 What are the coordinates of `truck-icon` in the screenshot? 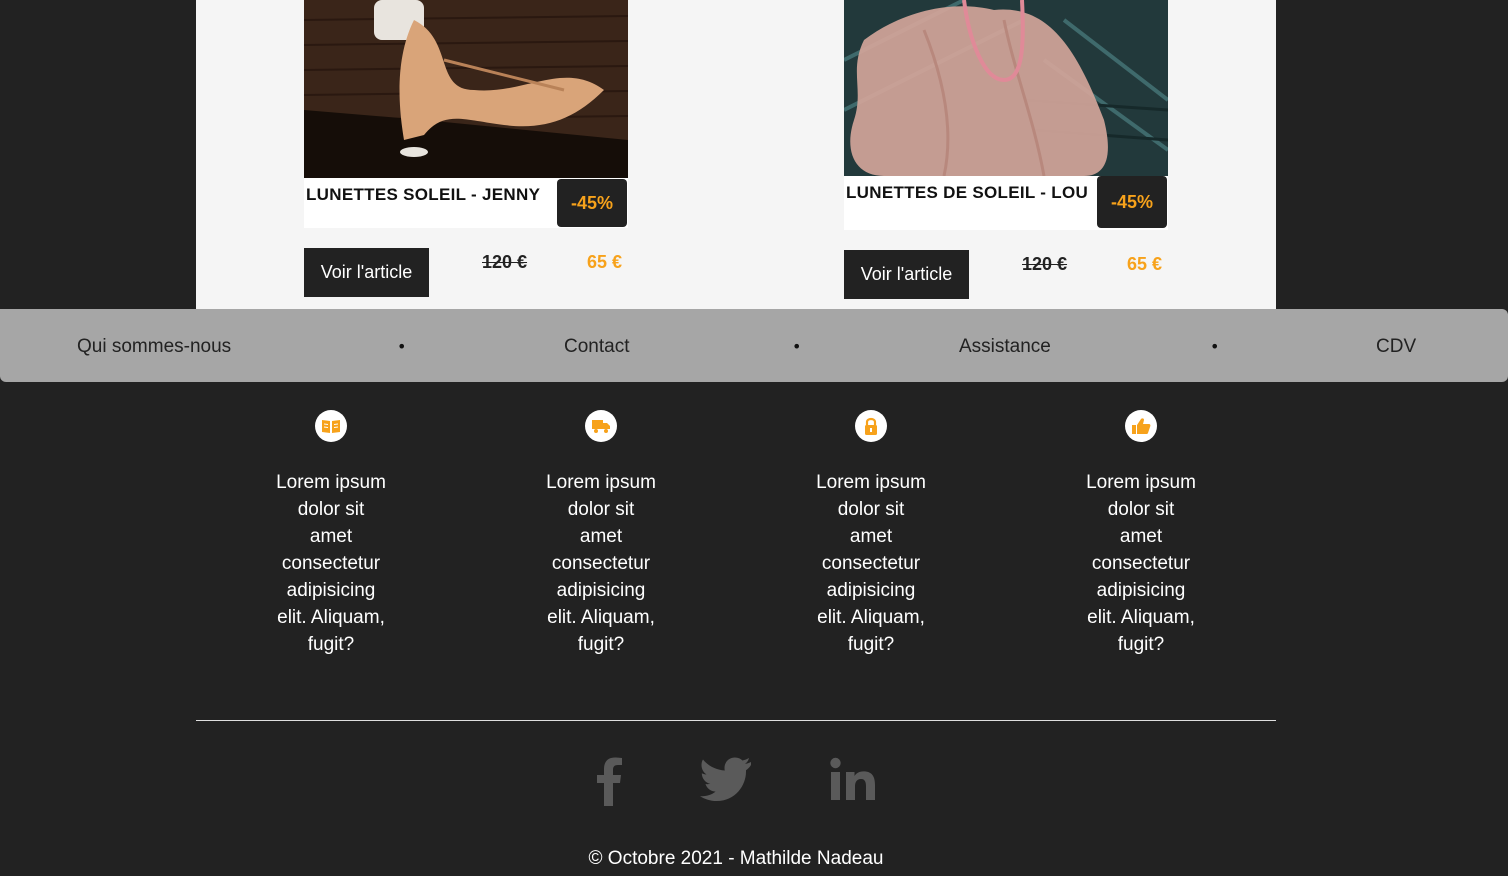 It's located at (601, 426).